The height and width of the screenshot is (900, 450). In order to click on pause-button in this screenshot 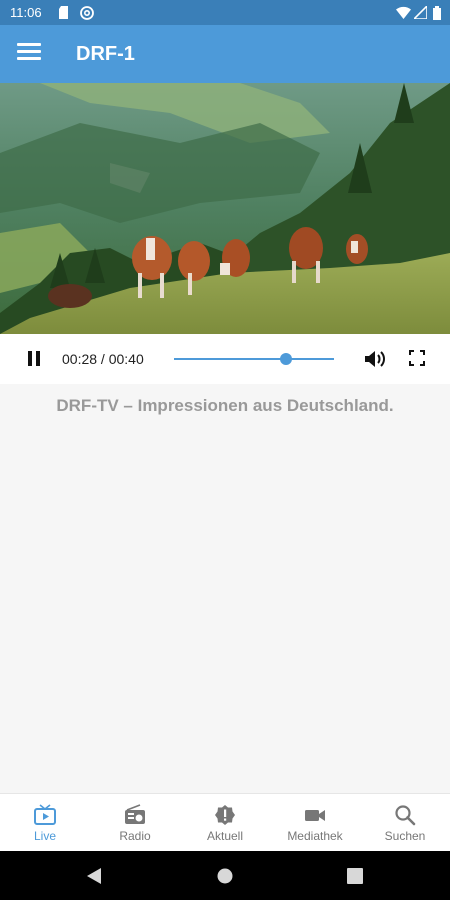, I will do `click(34, 359)`.